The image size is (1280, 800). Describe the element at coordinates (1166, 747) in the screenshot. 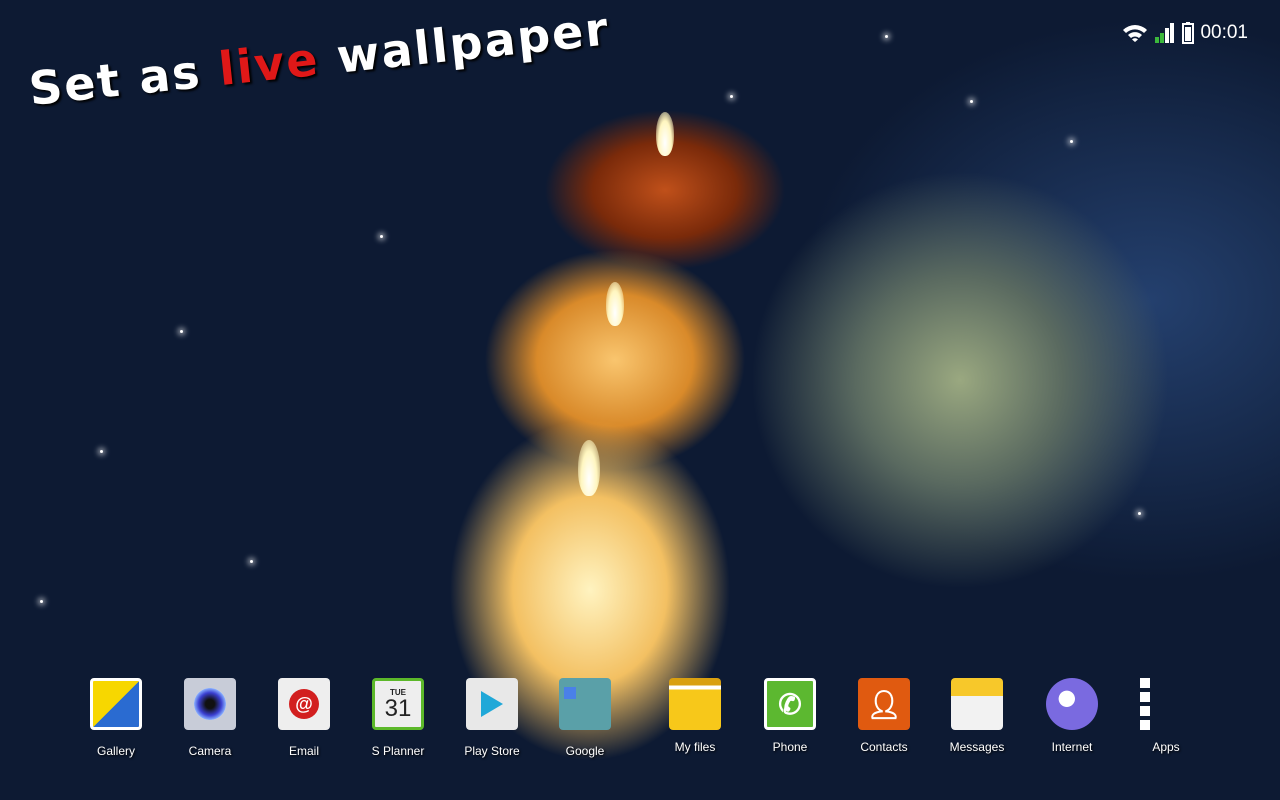

I see `app-label: Apps` at that location.